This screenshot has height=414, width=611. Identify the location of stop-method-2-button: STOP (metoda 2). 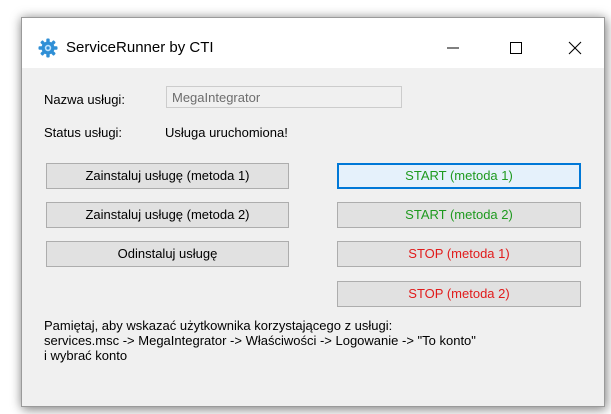
(459, 294).